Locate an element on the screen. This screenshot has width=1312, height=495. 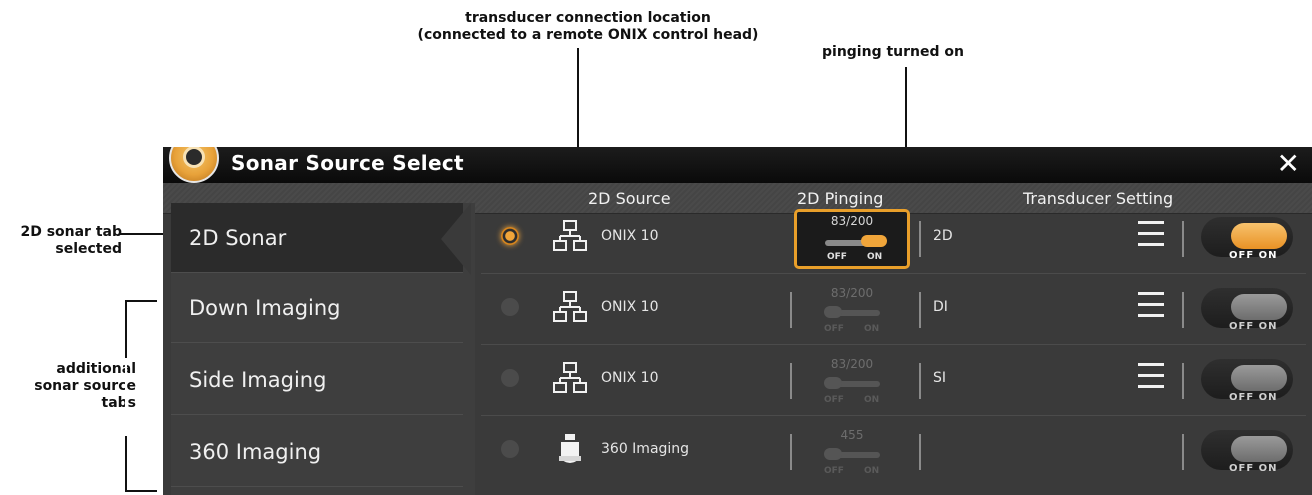
tab-label: Down Imaging is located at coordinates (265, 307).